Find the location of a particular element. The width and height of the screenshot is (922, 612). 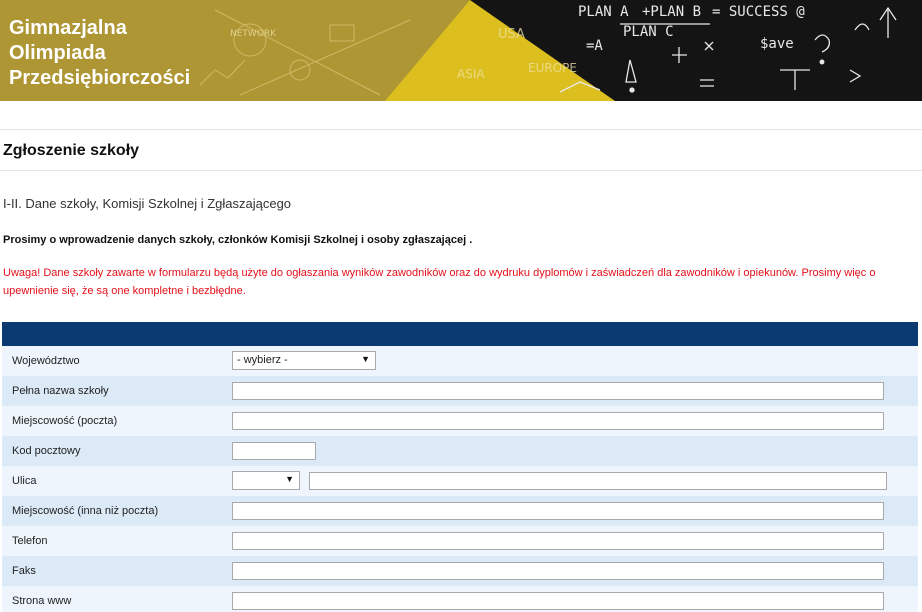

chalk-success: = SUCCESS @ is located at coordinates (758, 12).